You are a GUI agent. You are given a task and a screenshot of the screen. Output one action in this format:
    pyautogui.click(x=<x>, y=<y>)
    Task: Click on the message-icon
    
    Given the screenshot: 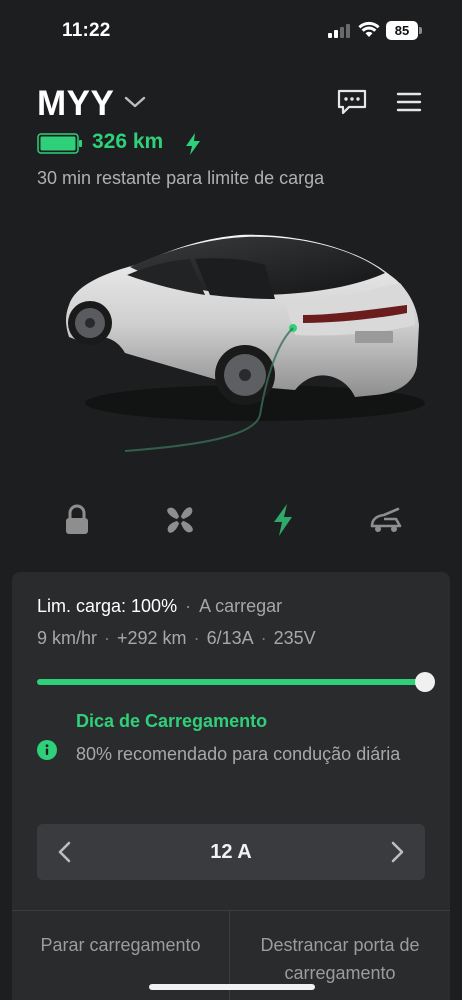 What is the action you would take?
    pyautogui.click(x=352, y=102)
    